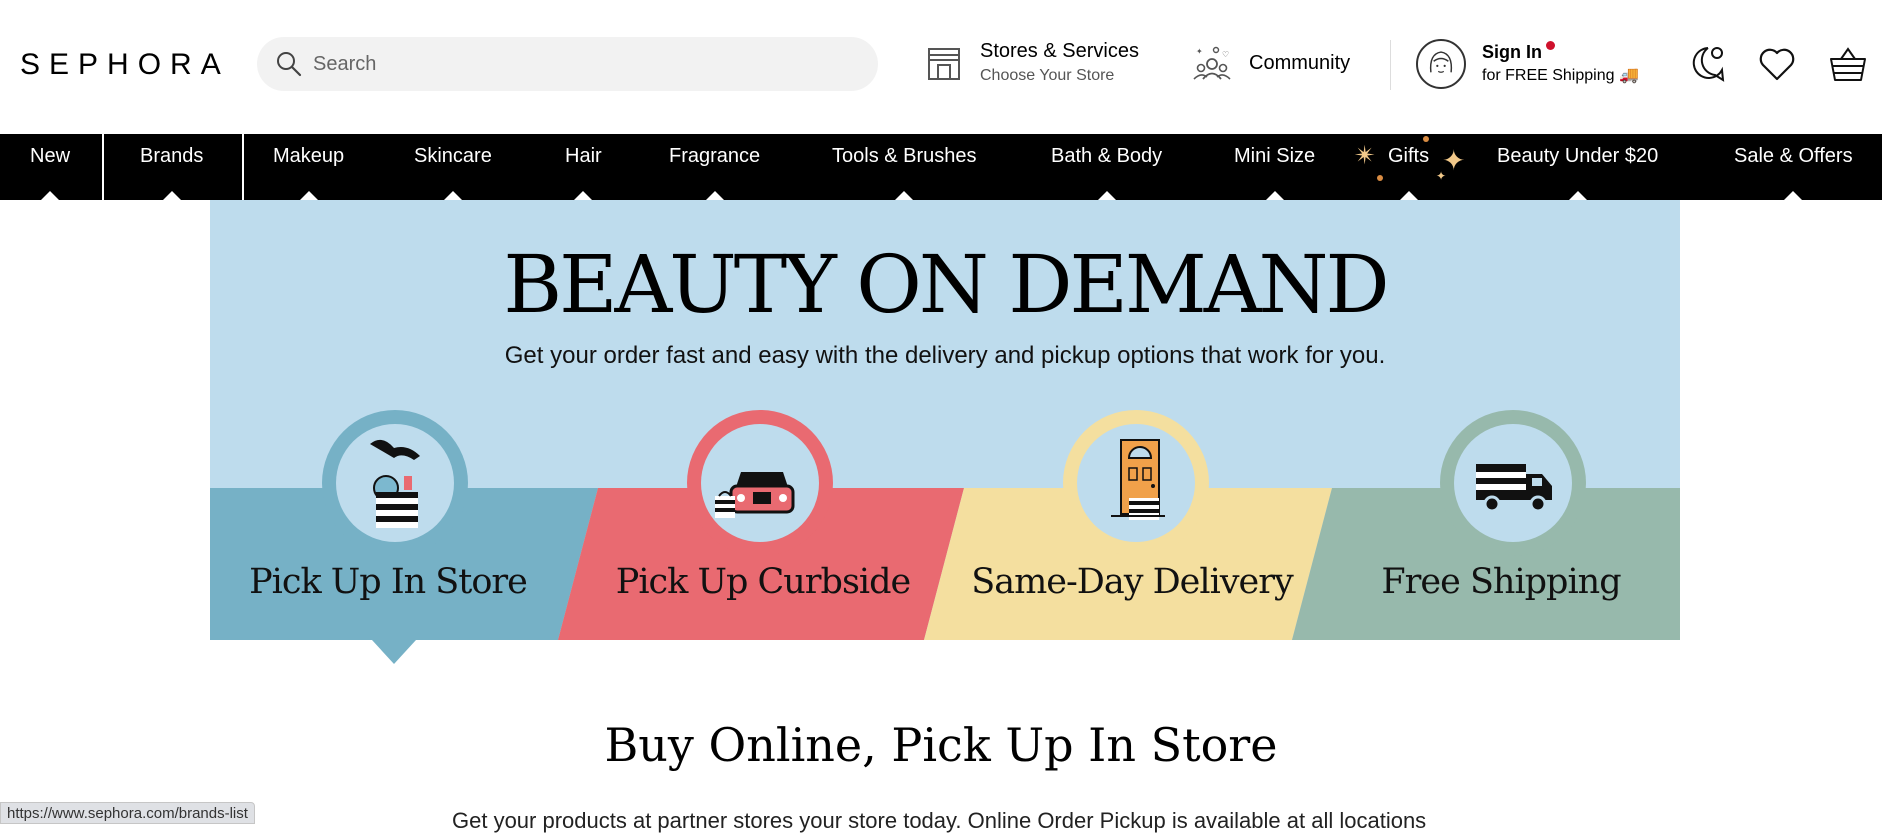  I want to click on truck-icon, so click(1514, 488).